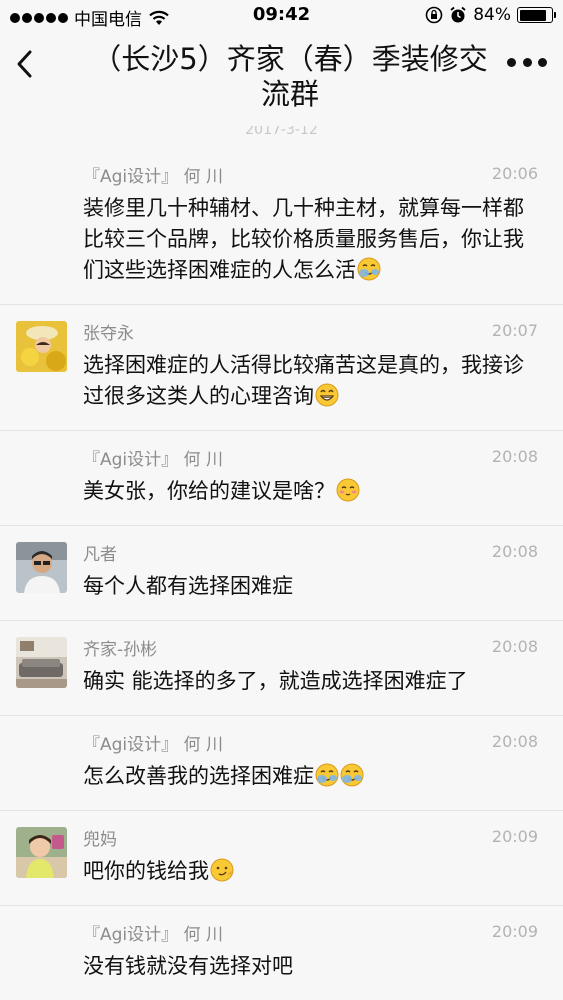 Image resolution: width=563 pixels, height=1000 pixels. What do you see at coordinates (532, 15) in the screenshot?
I see `battery-fill` at bounding box center [532, 15].